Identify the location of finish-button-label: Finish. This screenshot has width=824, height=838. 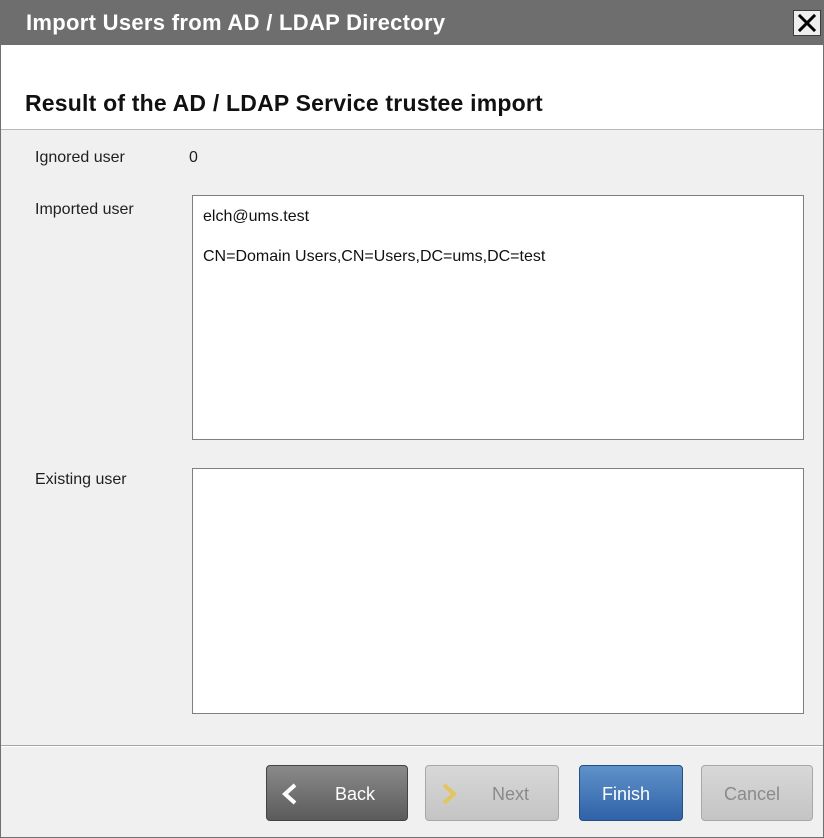
(626, 794).